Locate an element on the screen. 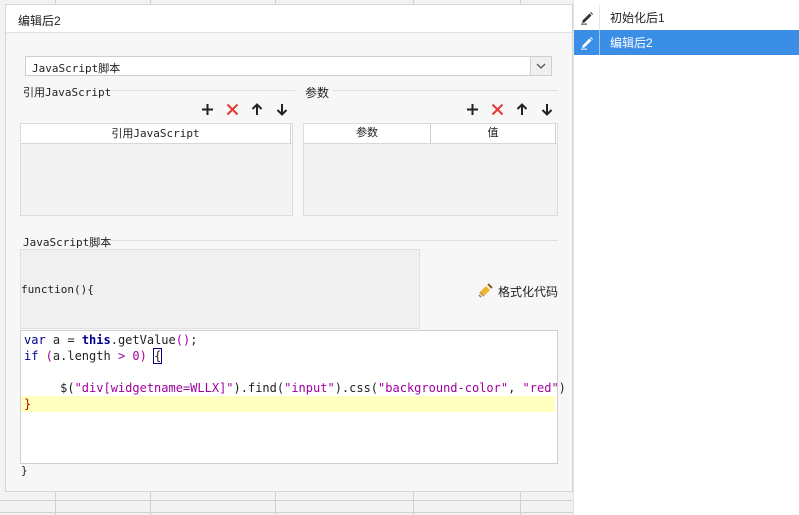  script-section-title: JavaScript脚本 is located at coordinates (67, 242).